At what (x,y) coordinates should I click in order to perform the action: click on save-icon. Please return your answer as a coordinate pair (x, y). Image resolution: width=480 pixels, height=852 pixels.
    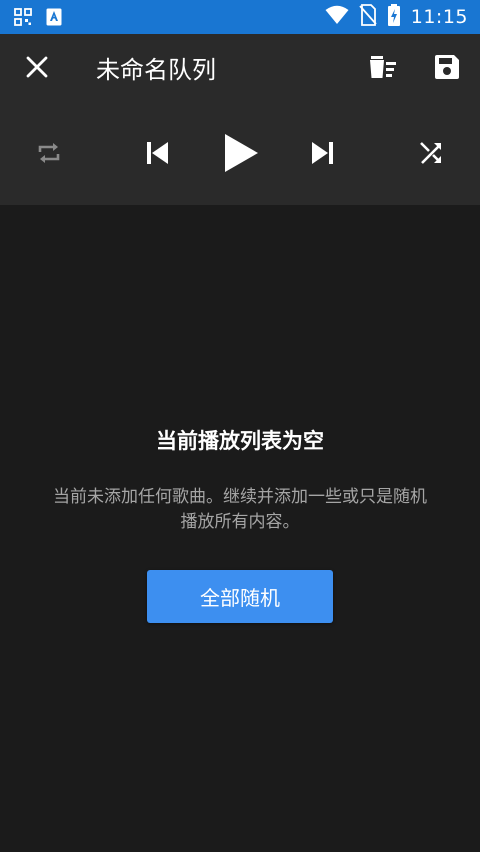
    Looking at the image, I should click on (447, 69).